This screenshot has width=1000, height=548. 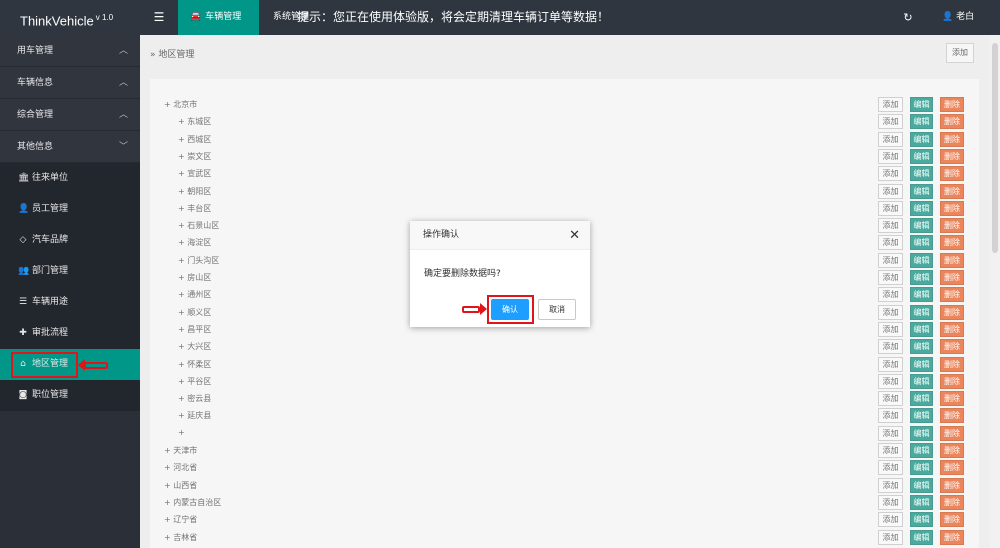 I want to click on cancel-button: 取消, so click(x=557, y=309).